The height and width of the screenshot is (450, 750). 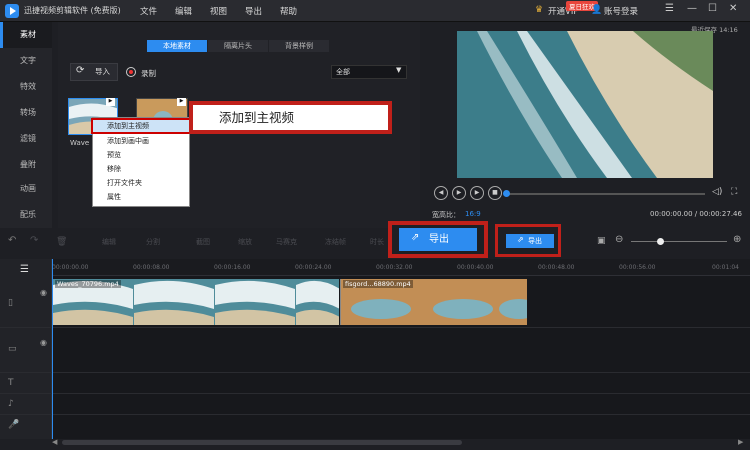 I want to click on aspect-label: 宽高比：, so click(x=446, y=215).